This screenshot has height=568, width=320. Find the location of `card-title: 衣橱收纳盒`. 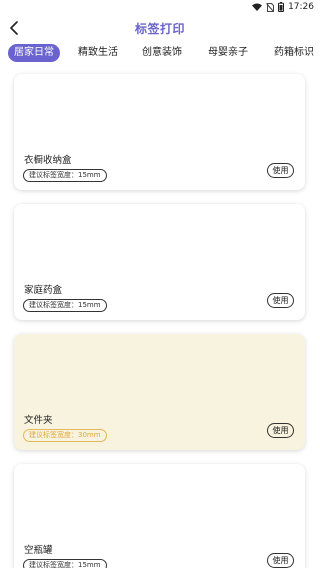

card-title: 衣橱收纳盒 is located at coordinates (48, 160).